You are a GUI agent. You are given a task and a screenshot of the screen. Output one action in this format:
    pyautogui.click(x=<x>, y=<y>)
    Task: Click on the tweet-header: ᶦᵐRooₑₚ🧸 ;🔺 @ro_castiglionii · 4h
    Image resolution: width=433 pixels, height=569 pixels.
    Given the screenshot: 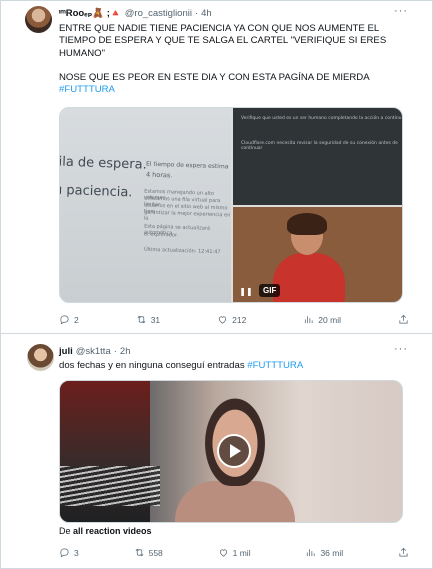 What is the action you would take?
    pyautogui.click(x=135, y=13)
    